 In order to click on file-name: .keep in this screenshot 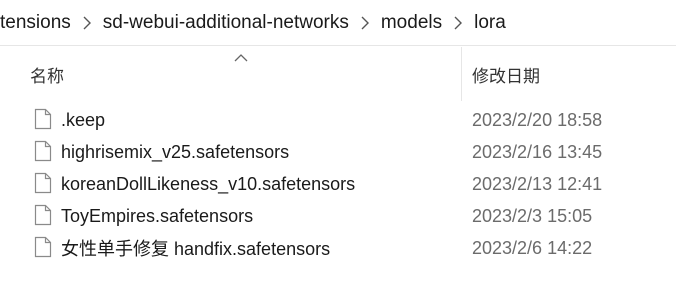, I will do `click(83, 119)`.